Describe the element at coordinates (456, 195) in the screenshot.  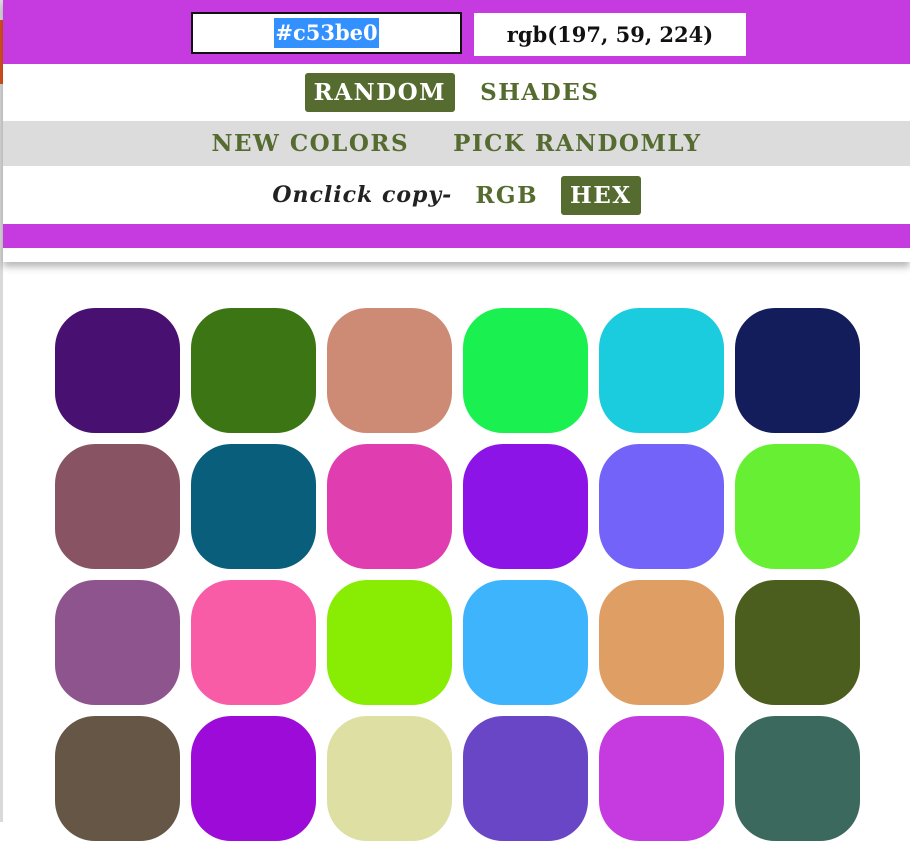
I see `copy-format-row: Onclick copy- RGB HEX` at that location.